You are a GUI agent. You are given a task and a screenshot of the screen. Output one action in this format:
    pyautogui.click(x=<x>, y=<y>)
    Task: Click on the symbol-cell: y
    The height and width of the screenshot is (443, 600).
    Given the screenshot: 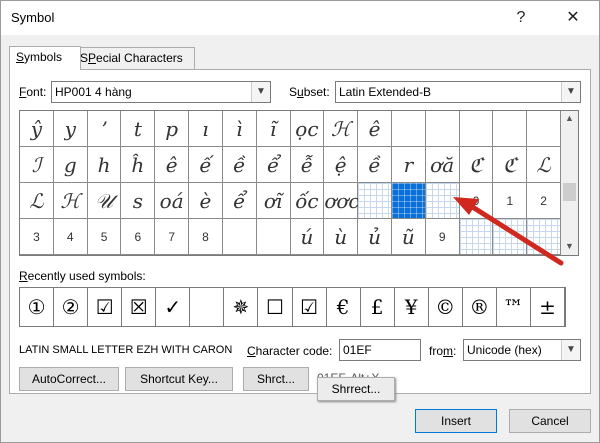 What is the action you would take?
    pyautogui.click(x=70, y=129)
    